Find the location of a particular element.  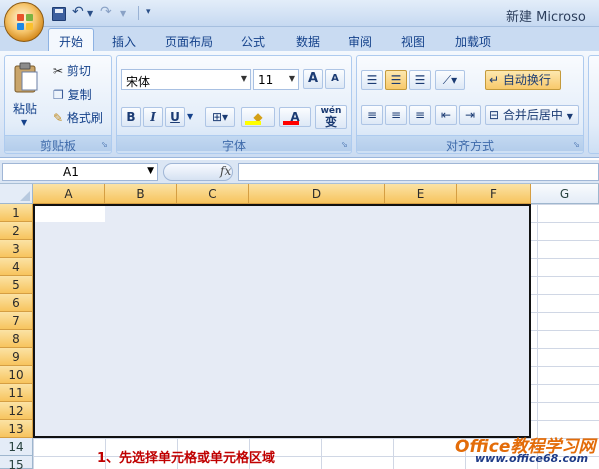

merge-center-button: ⊟ 合并后居中 ▼ is located at coordinates (532, 115).